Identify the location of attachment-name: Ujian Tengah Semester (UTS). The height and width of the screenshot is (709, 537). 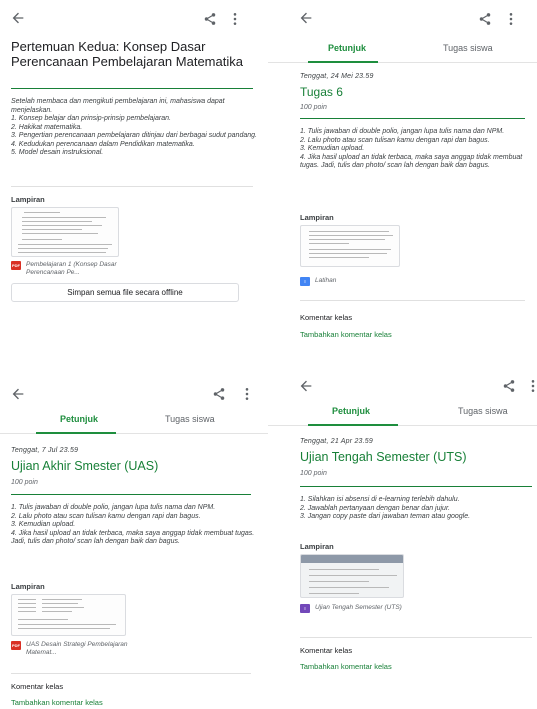
(358, 607).